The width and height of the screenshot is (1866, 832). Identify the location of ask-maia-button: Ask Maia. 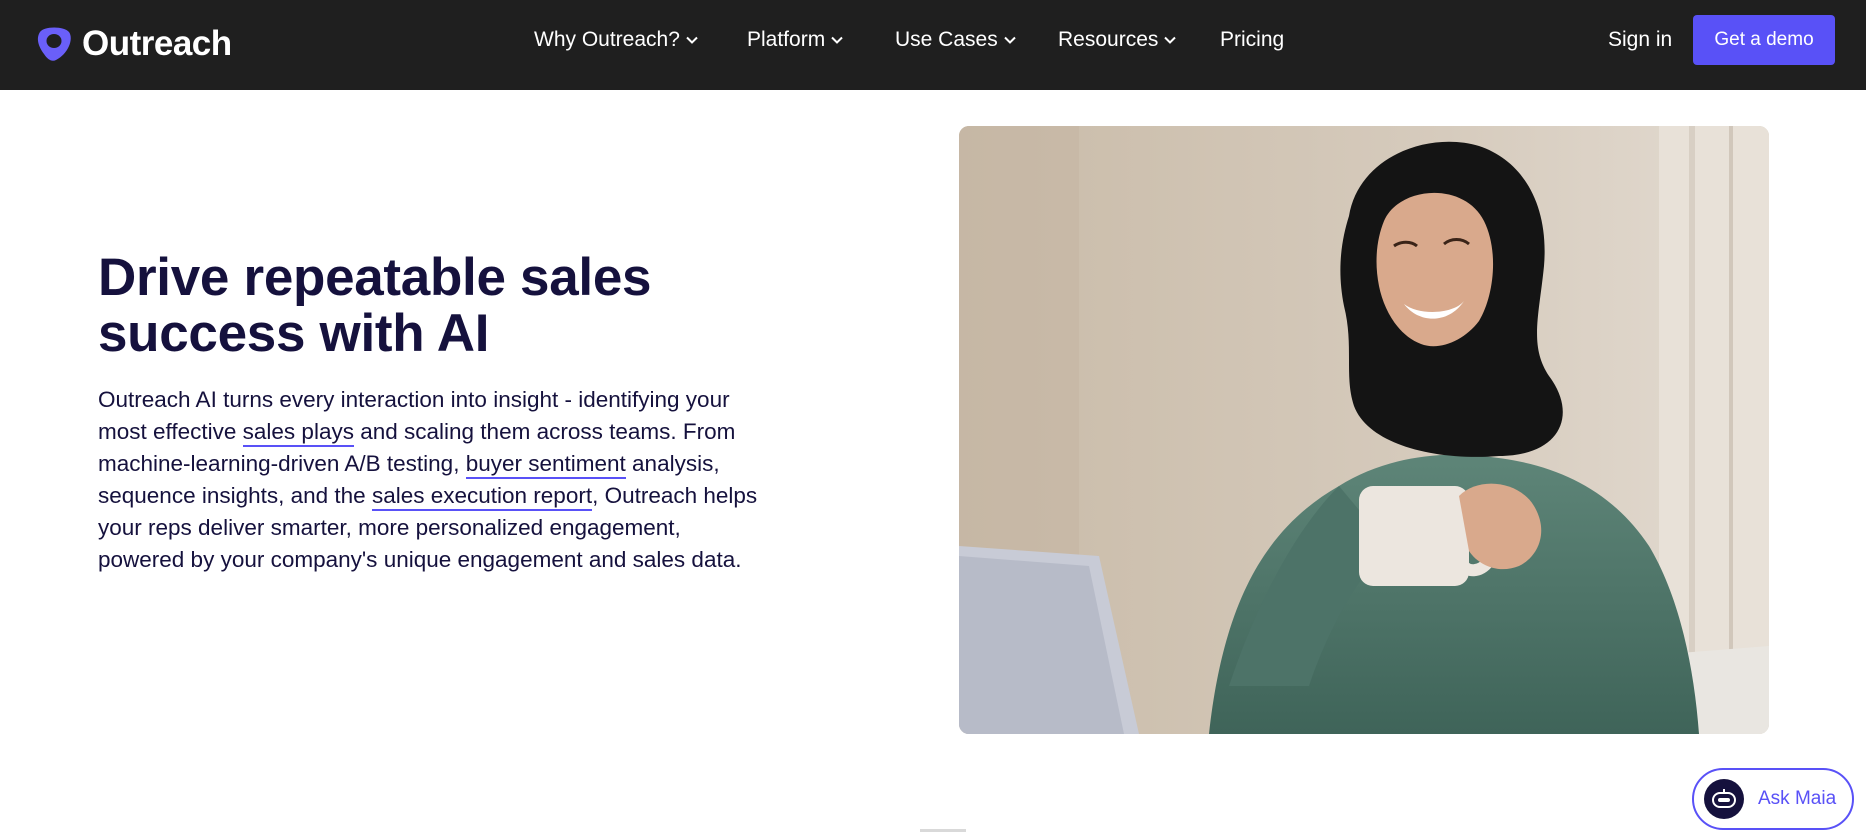
(1773, 799).